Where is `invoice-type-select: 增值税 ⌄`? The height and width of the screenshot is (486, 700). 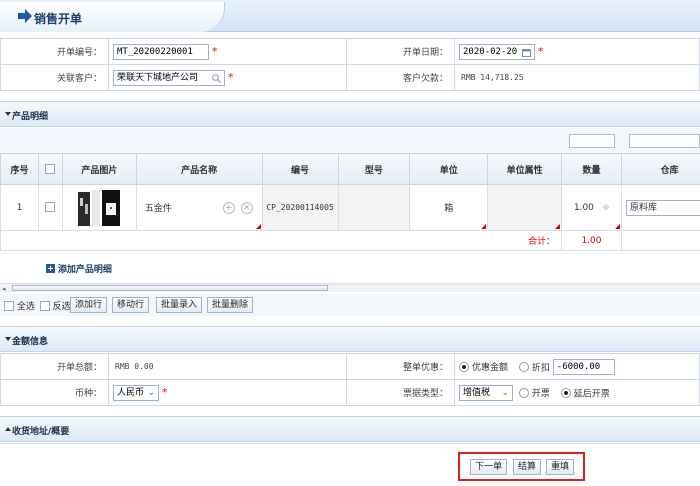
invoice-type-select: 增值税 ⌄ is located at coordinates (486, 392).